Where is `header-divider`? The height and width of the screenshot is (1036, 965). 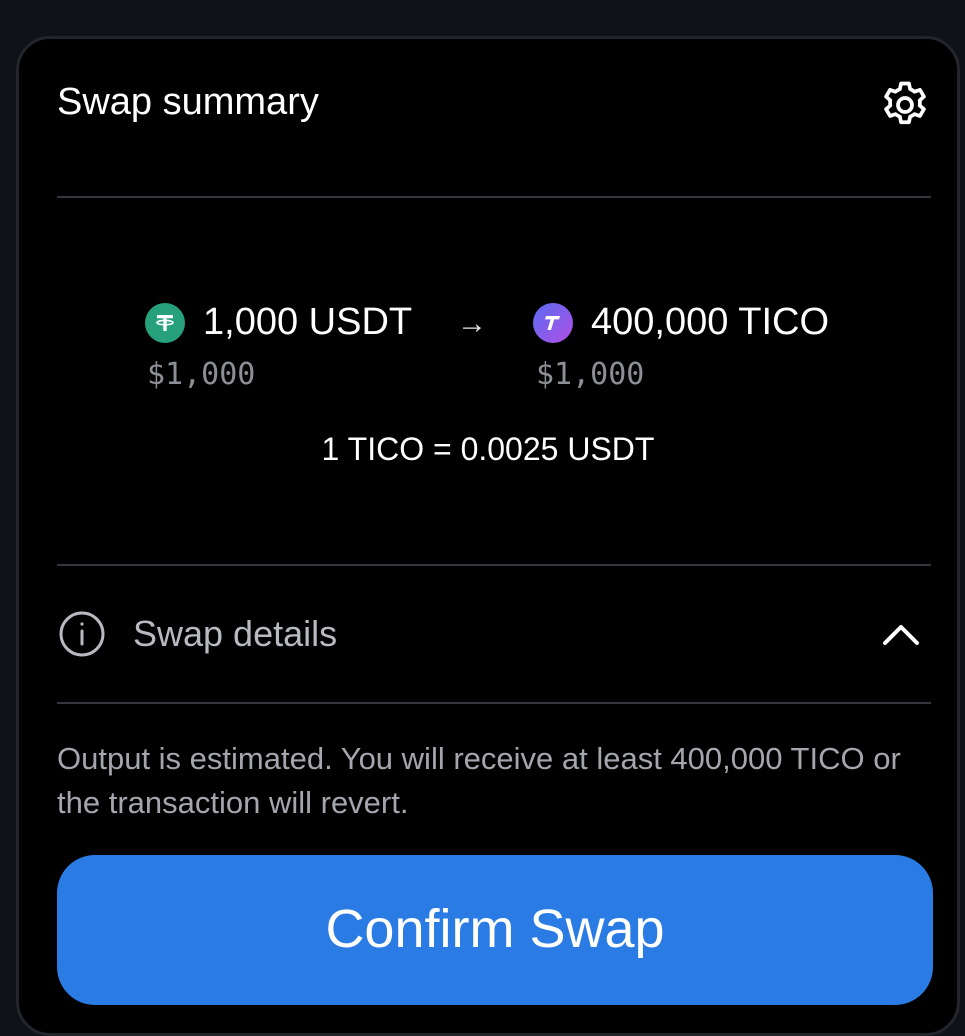 header-divider is located at coordinates (494, 197).